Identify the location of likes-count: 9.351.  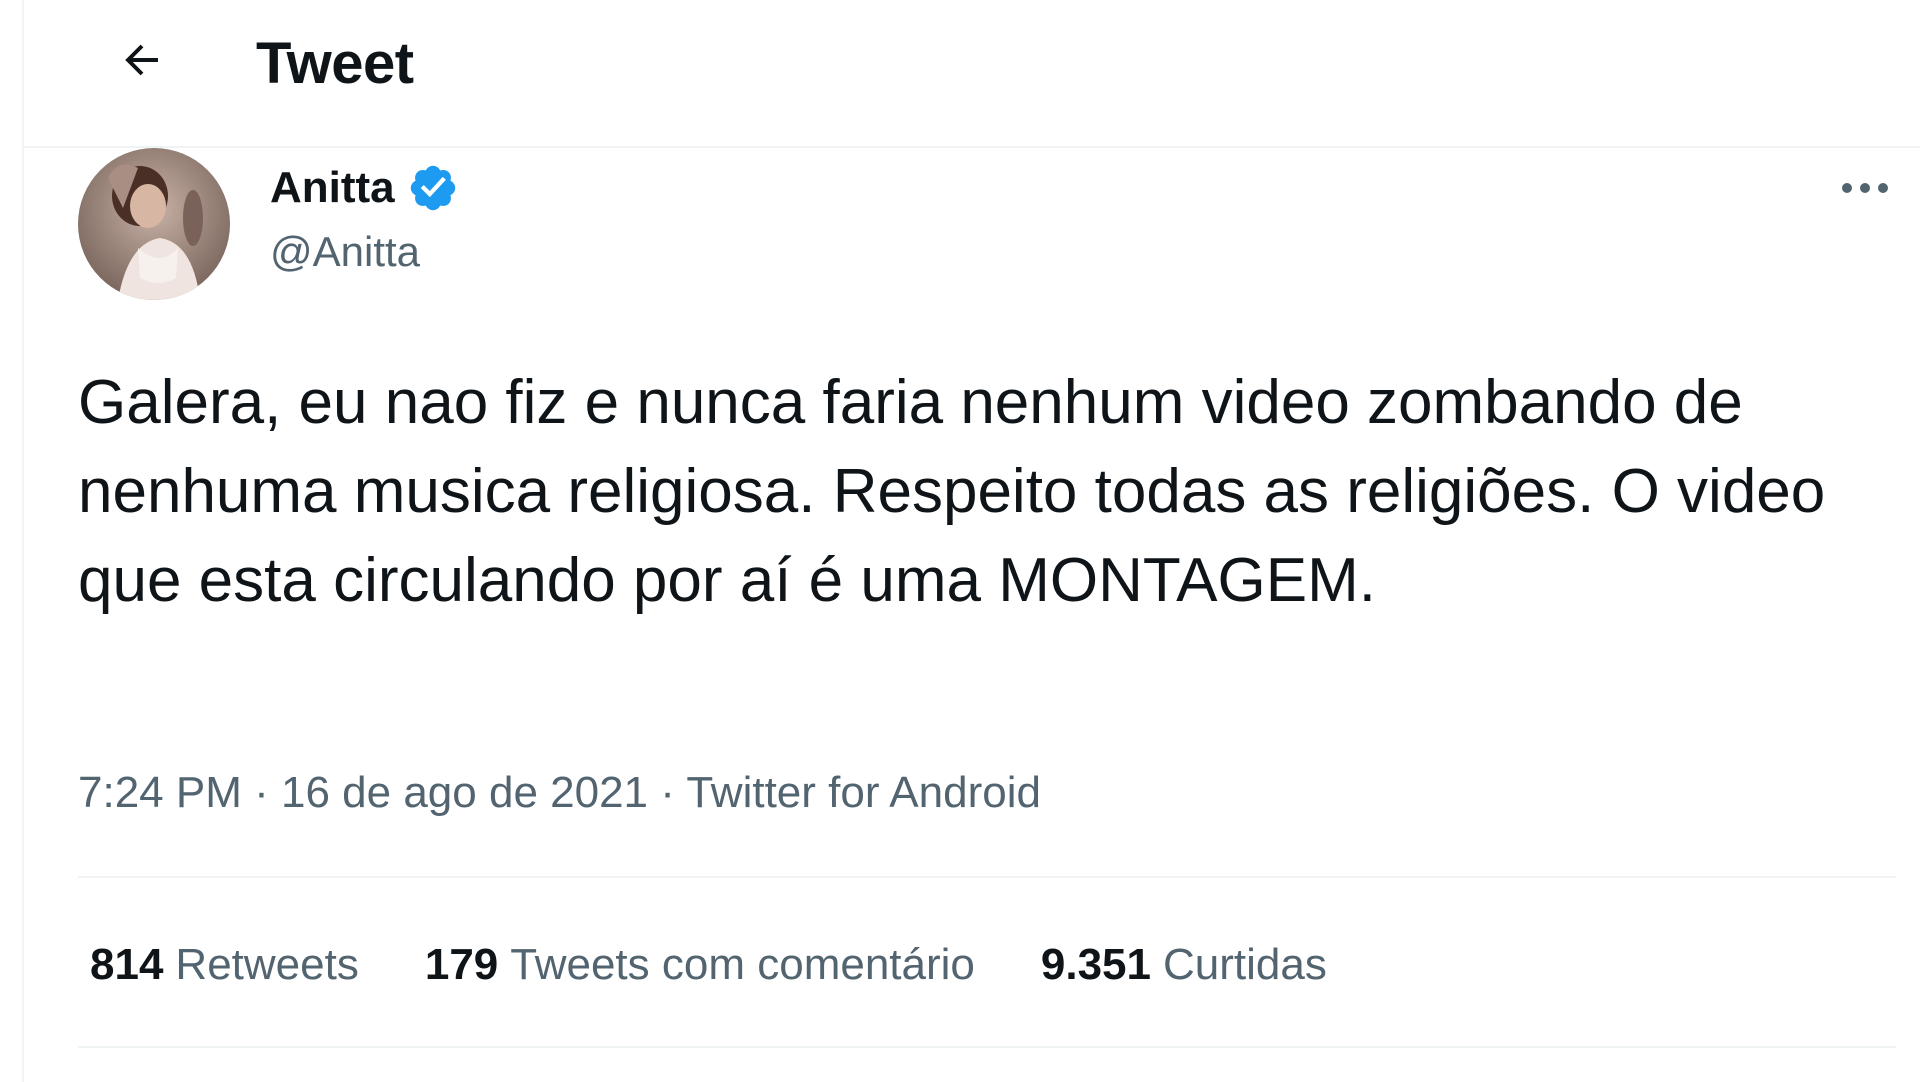
(1095, 964).